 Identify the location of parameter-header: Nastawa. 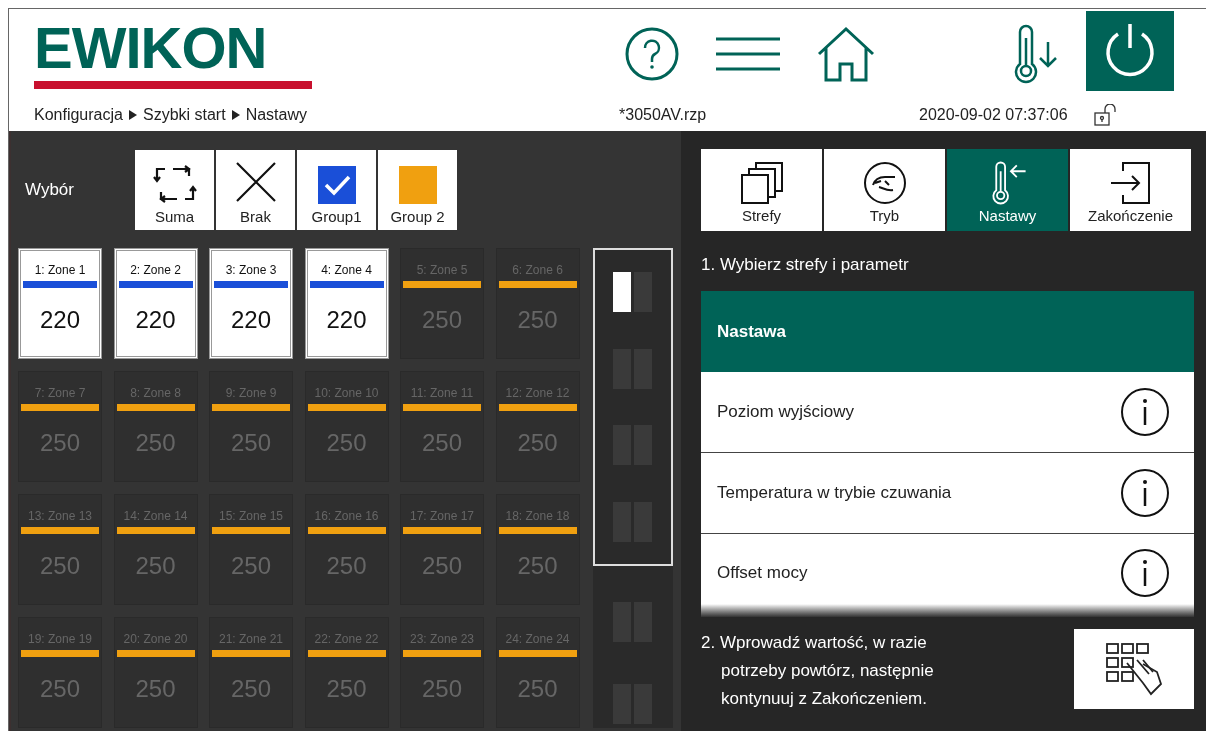
(947, 331).